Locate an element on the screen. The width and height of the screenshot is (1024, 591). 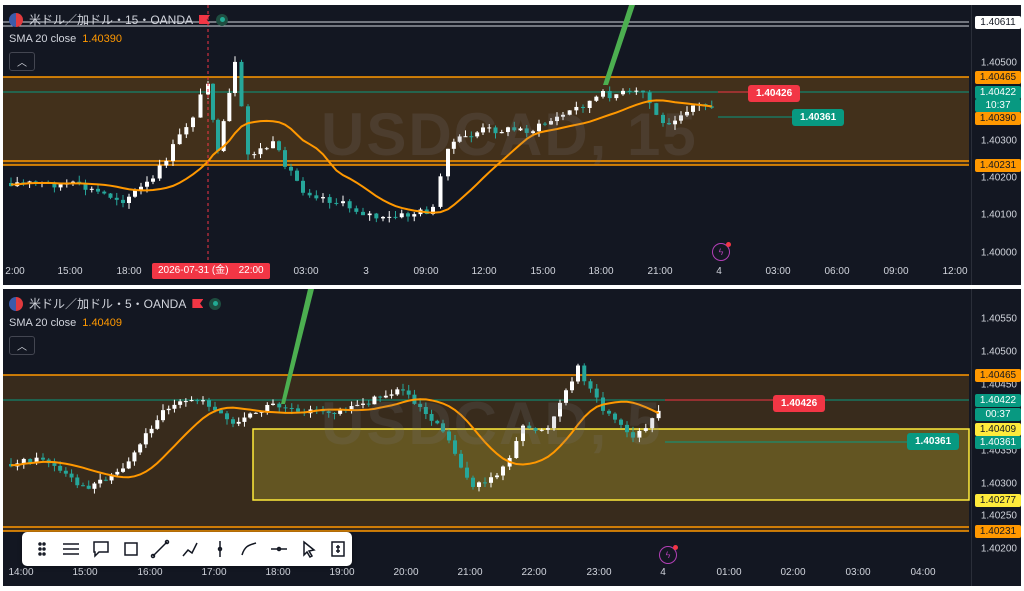
time-tick-label: 06:00 is located at coordinates (837, 271).